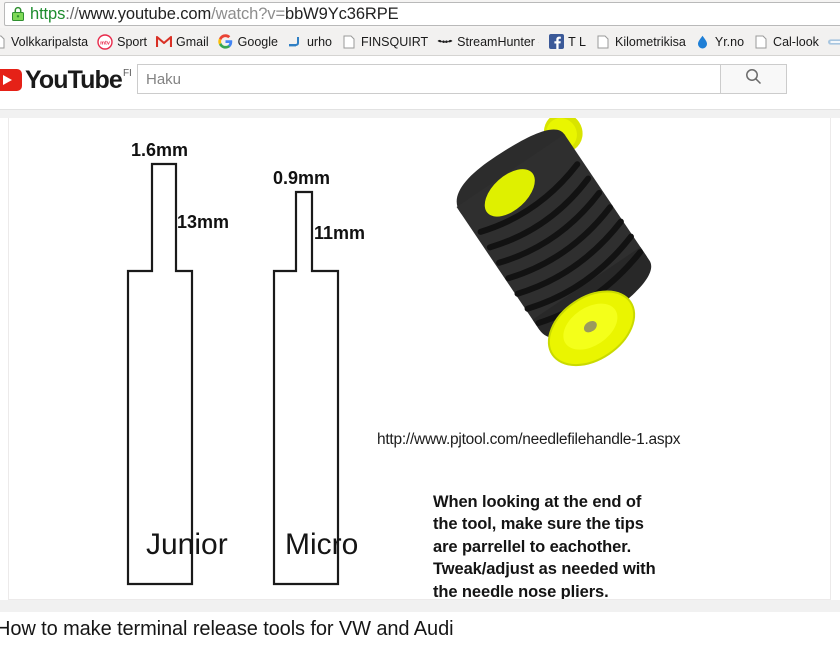 The height and width of the screenshot is (652, 840). I want to click on partial-bookmark-icon, so click(833, 42).